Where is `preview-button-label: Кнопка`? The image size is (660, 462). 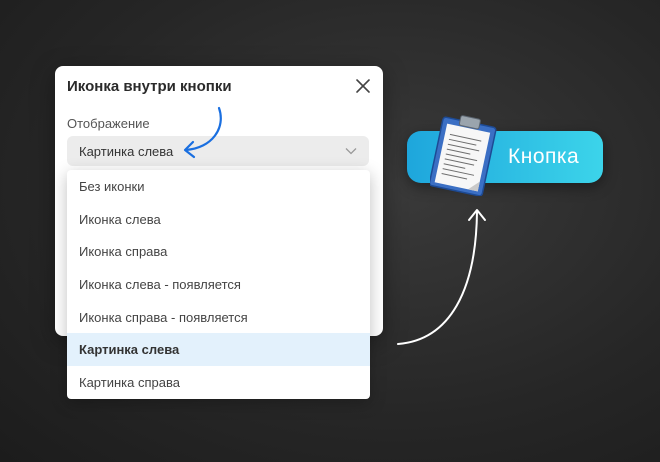
preview-button-label: Кнопка is located at coordinates (544, 156).